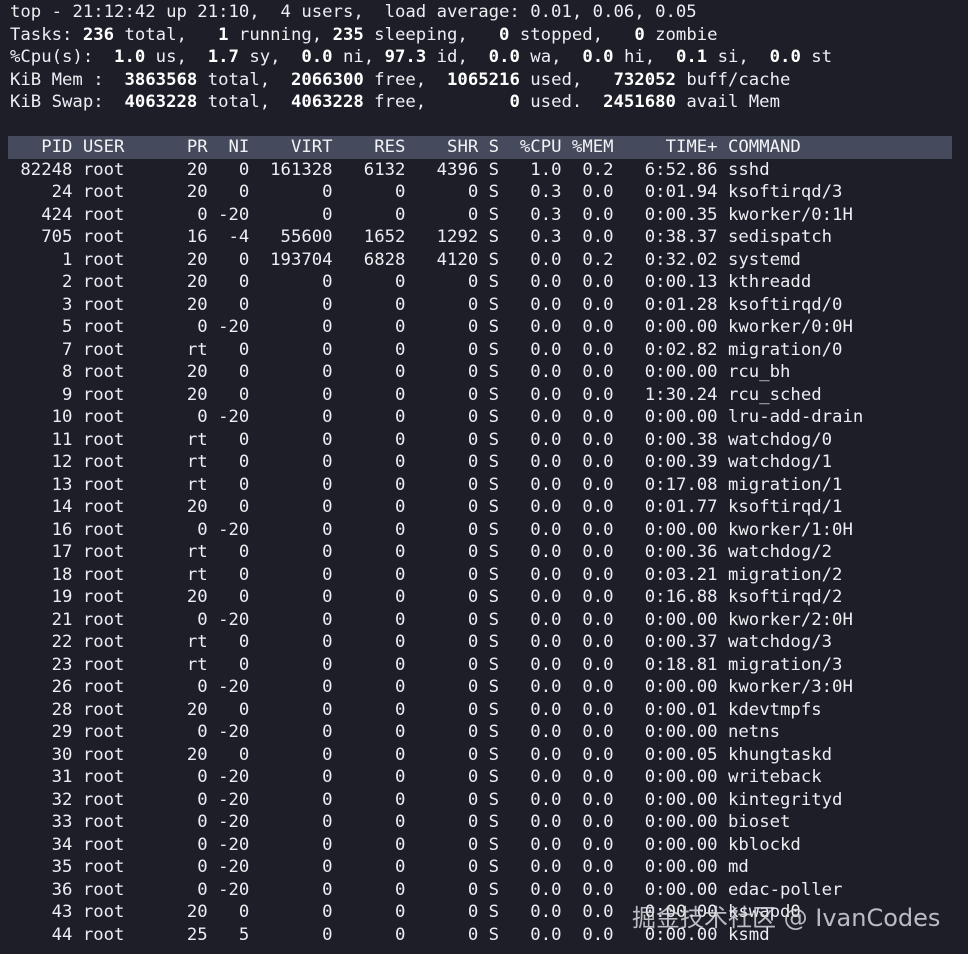  Describe the element at coordinates (670, 169) in the screenshot. I see `cell-time: 6:52.86` at that location.